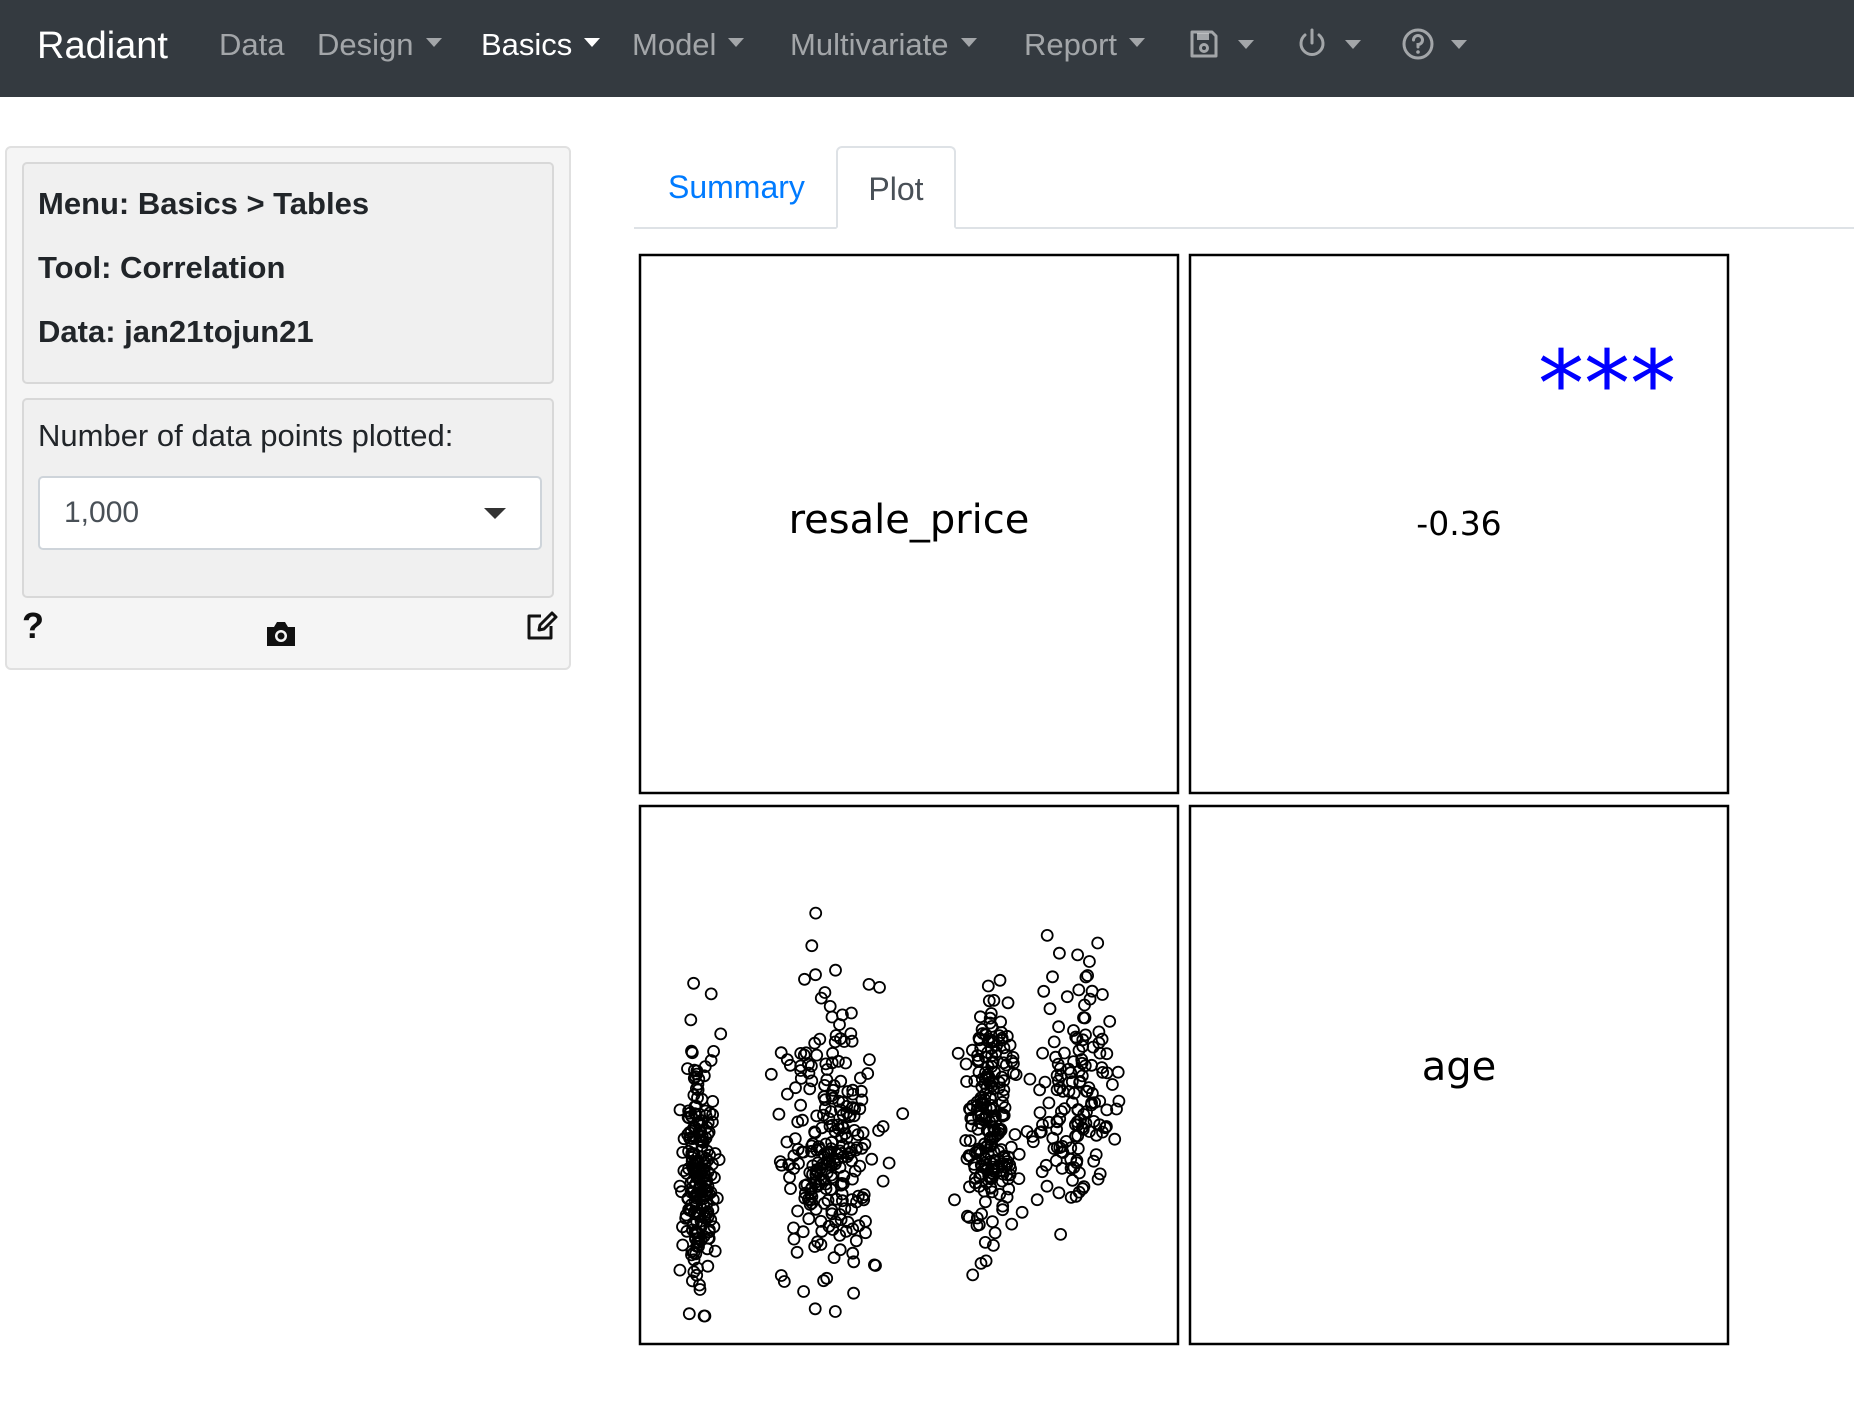 The image size is (1854, 1416). Describe the element at coordinates (1458, 523) in the screenshot. I see `correlation-value: -0.36` at that location.